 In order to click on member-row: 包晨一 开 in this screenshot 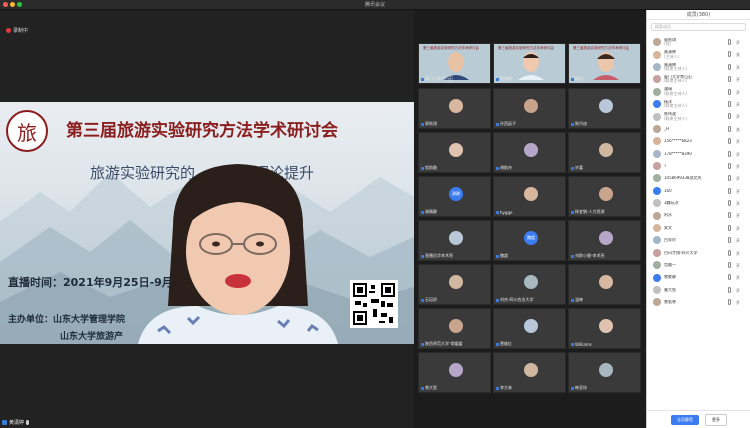, I will do `click(698, 265)`.